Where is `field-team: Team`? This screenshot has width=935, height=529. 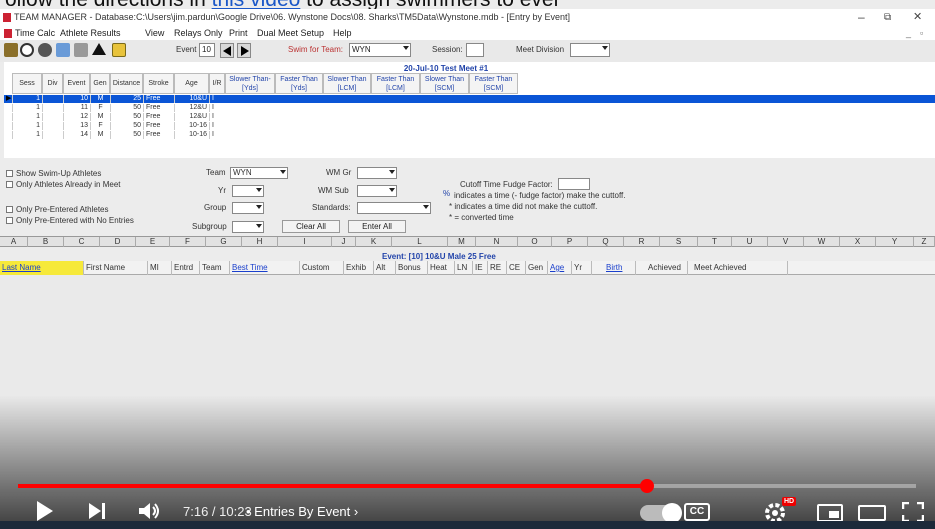 field-team: Team is located at coordinates (215, 268).